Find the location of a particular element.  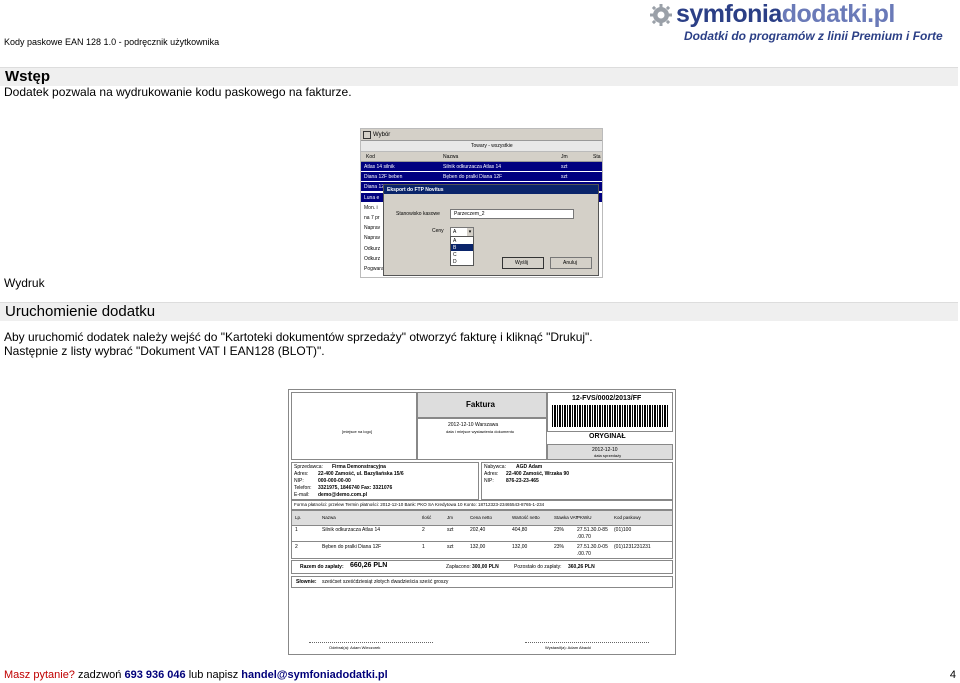

list-item-kod: na 7 pr is located at coordinates (372, 218).